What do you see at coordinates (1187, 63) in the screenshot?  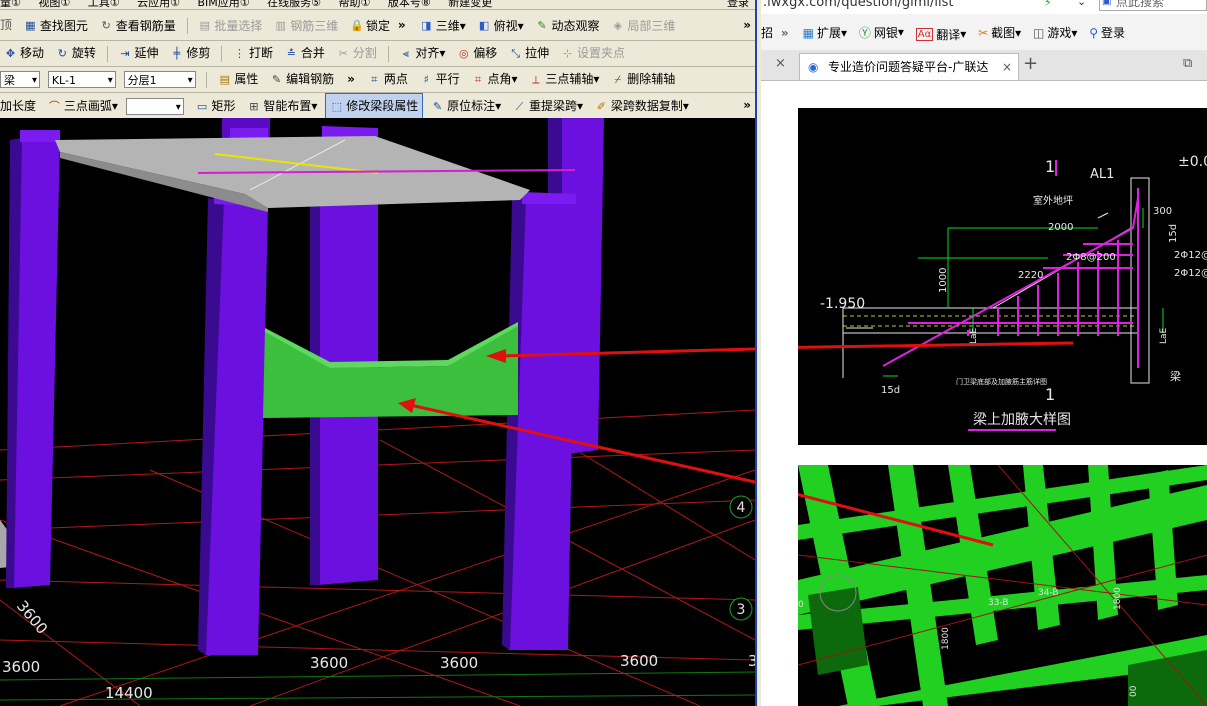 I see `tab-list-icon: ⧉` at bounding box center [1187, 63].